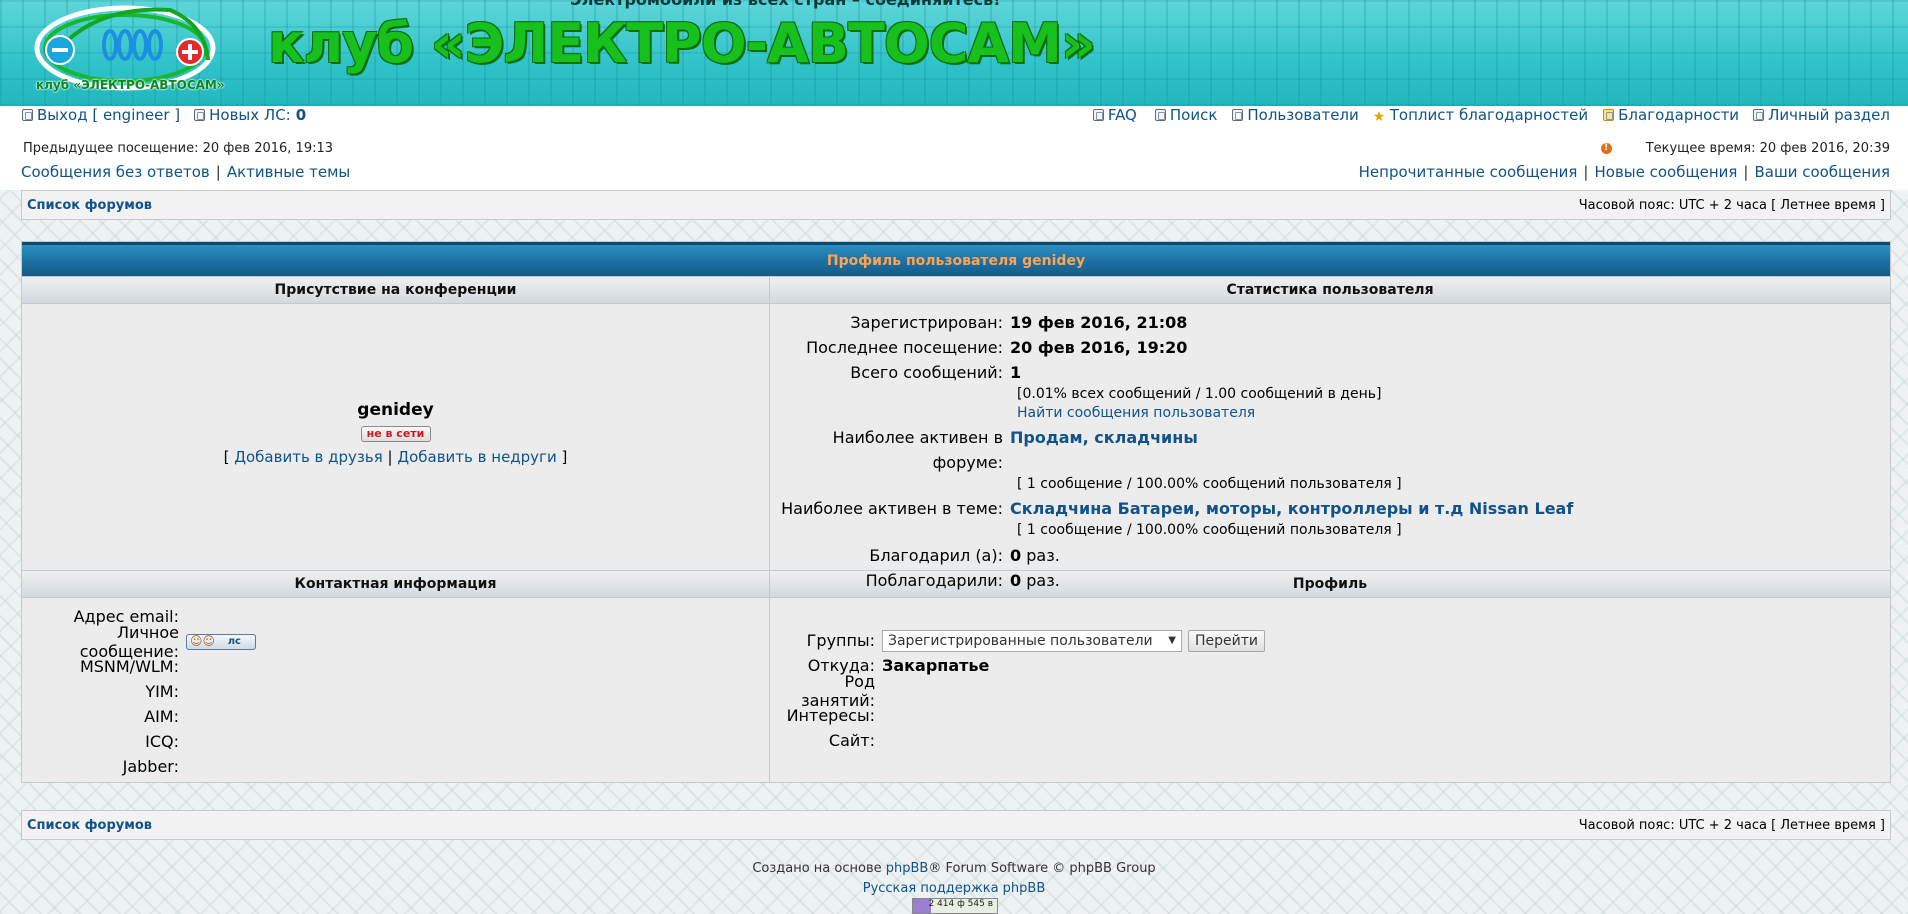 This screenshot has height=914, width=1908. I want to click on username: genidey, so click(395, 410).